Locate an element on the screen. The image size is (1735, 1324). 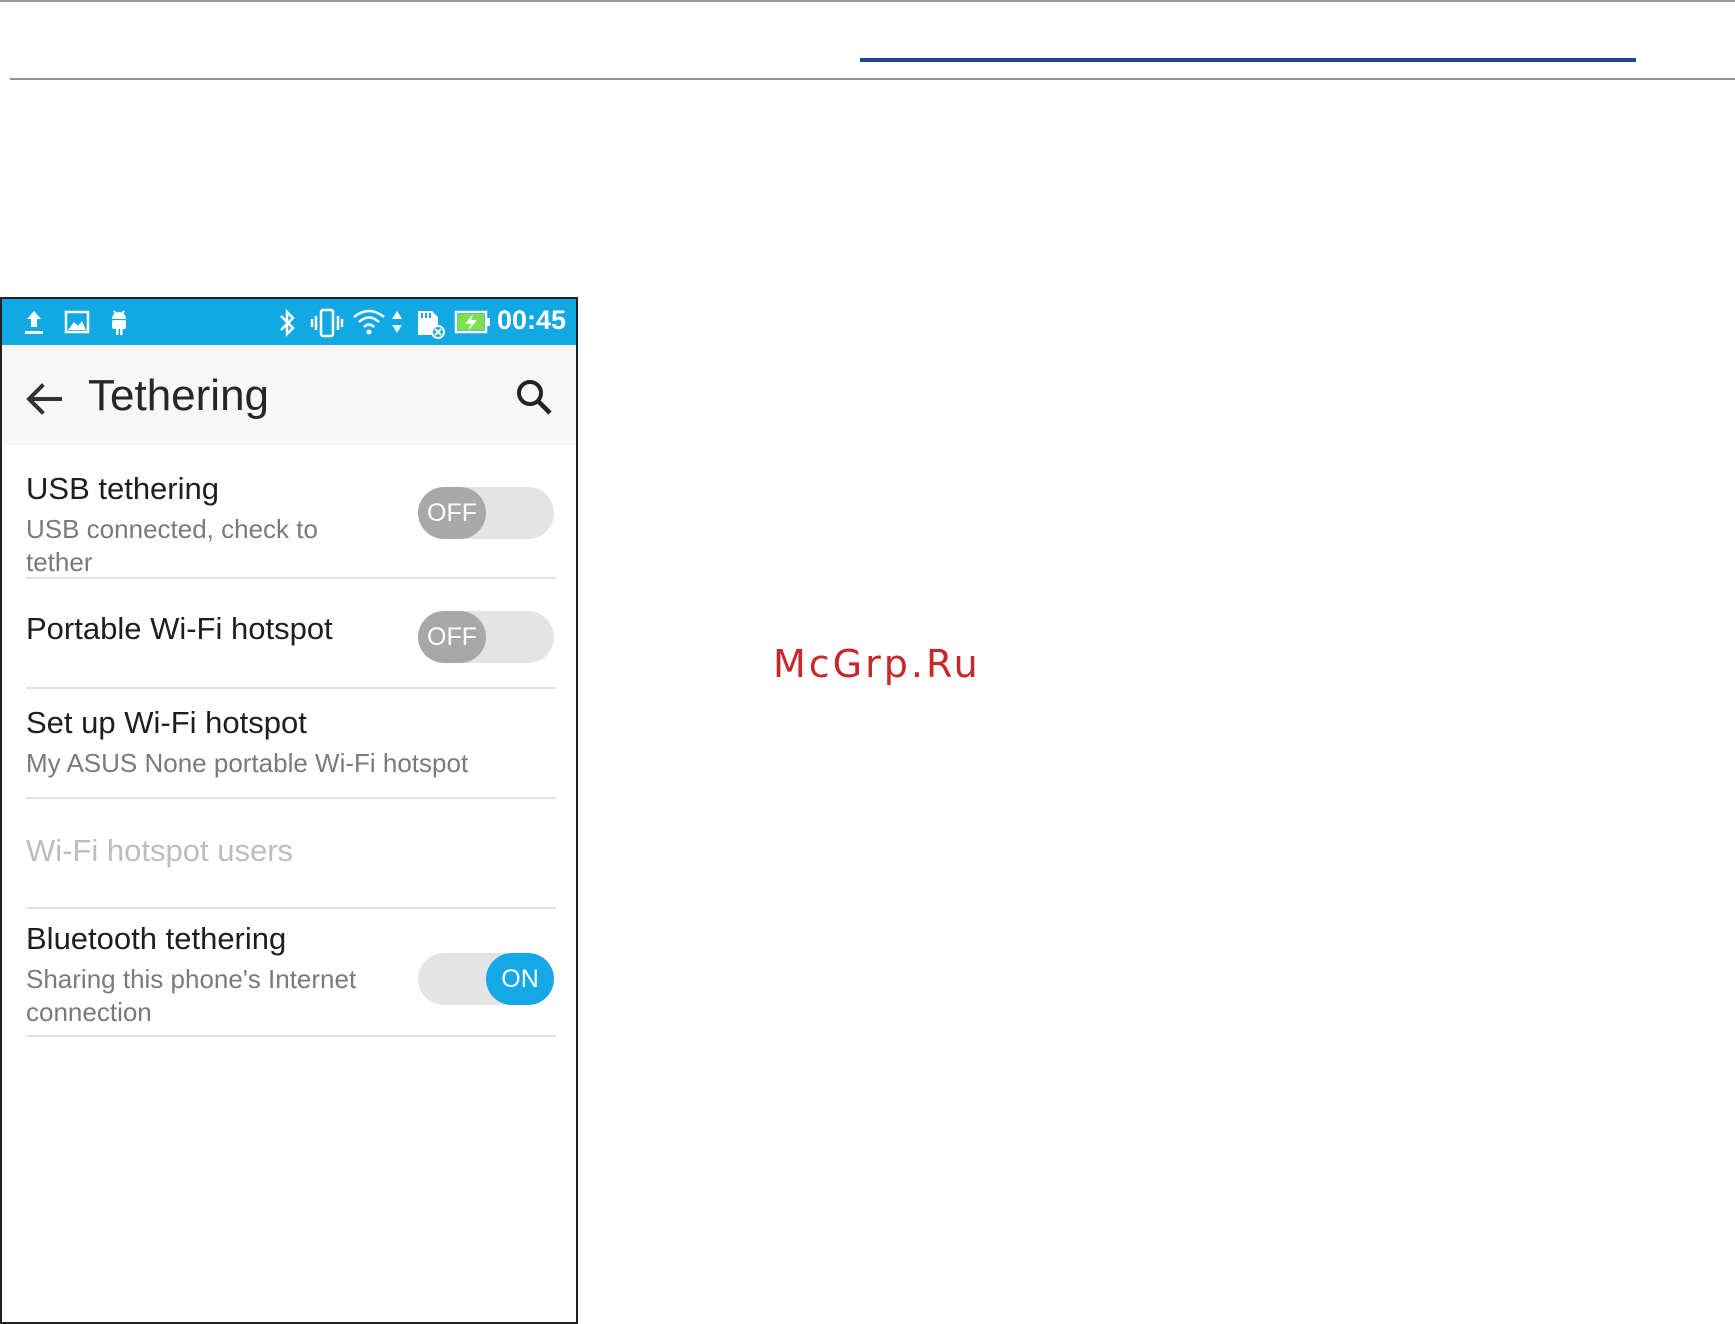
data-arrows-icon is located at coordinates (397, 322).